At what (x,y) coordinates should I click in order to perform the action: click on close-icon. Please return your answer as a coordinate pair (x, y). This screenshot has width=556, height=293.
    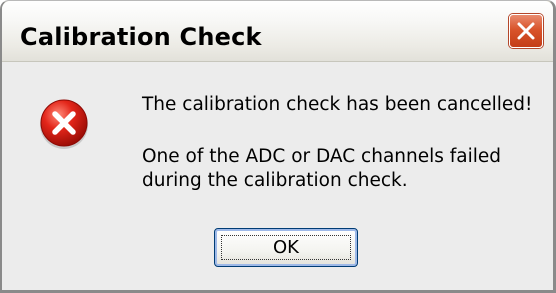
    Looking at the image, I should click on (526, 31).